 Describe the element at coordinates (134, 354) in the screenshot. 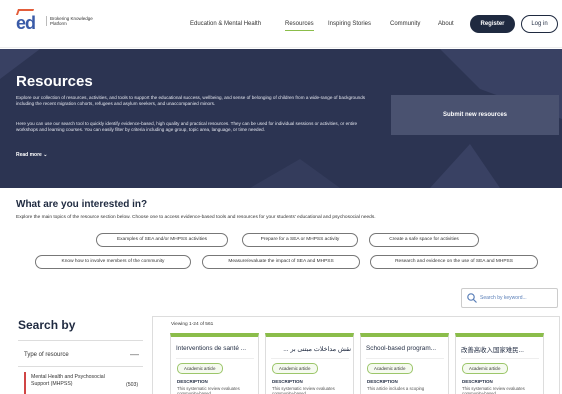

I see `collapse-icon: —` at that location.